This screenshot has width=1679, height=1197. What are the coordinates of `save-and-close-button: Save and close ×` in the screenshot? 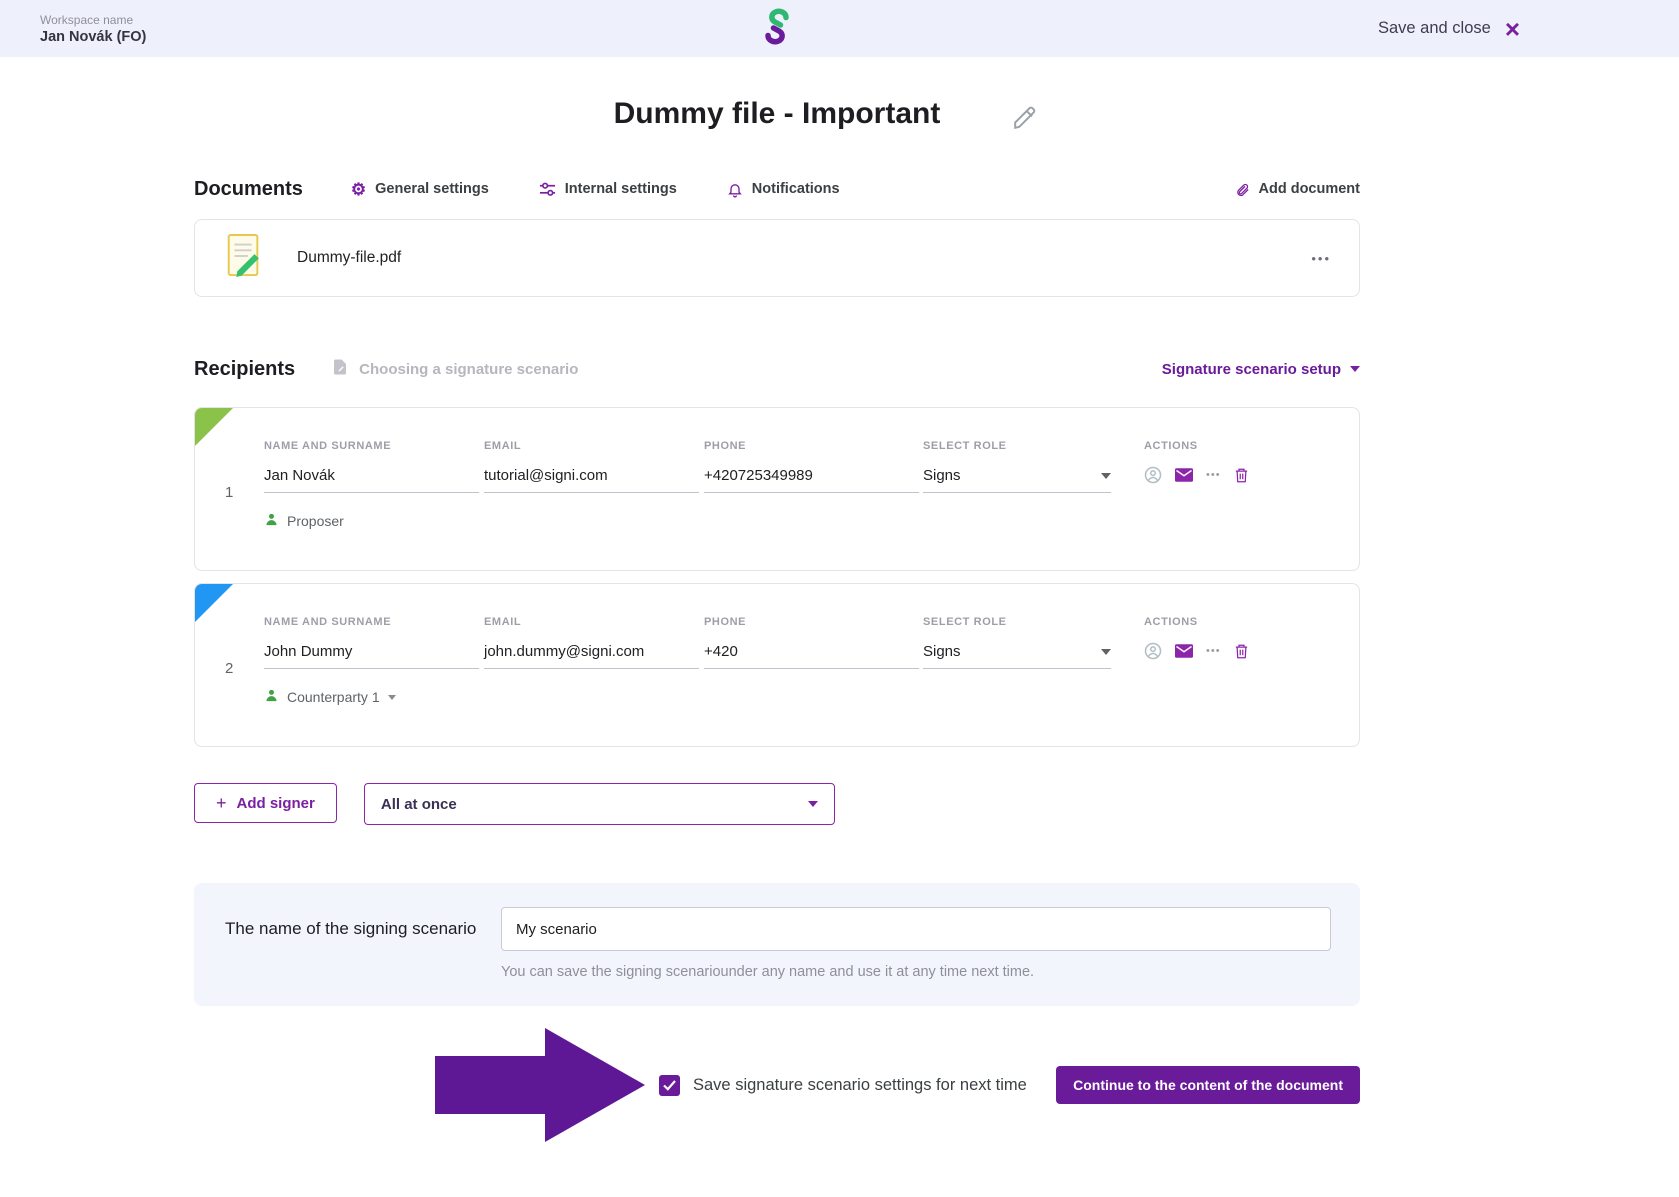 It's located at (1449, 29).